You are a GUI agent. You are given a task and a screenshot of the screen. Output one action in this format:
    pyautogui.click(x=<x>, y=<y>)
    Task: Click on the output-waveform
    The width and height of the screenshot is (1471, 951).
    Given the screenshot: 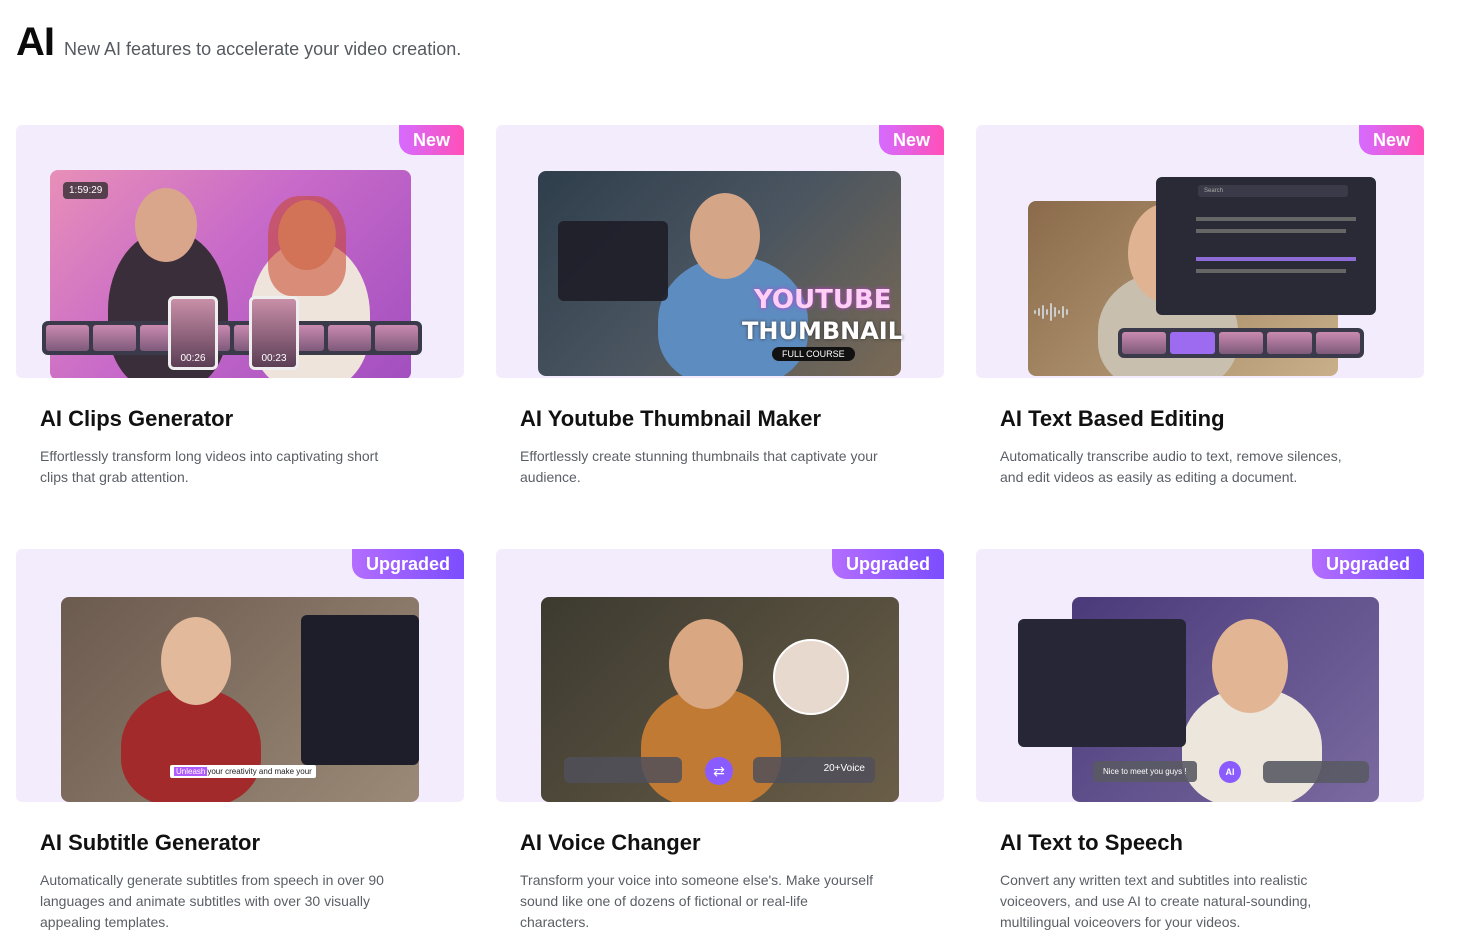 What is the action you would take?
    pyautogui.click(x=1316, y=772)
    